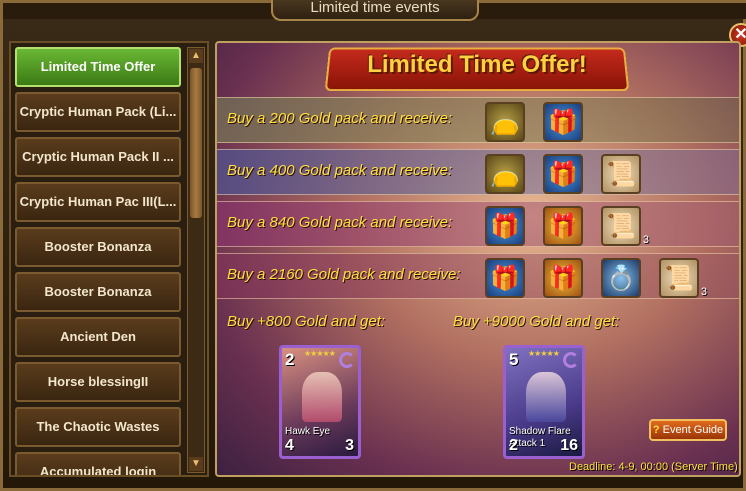  Describe the element at coordinates (349, 445) in the screenshot. I see `card-health: 3` at that location.